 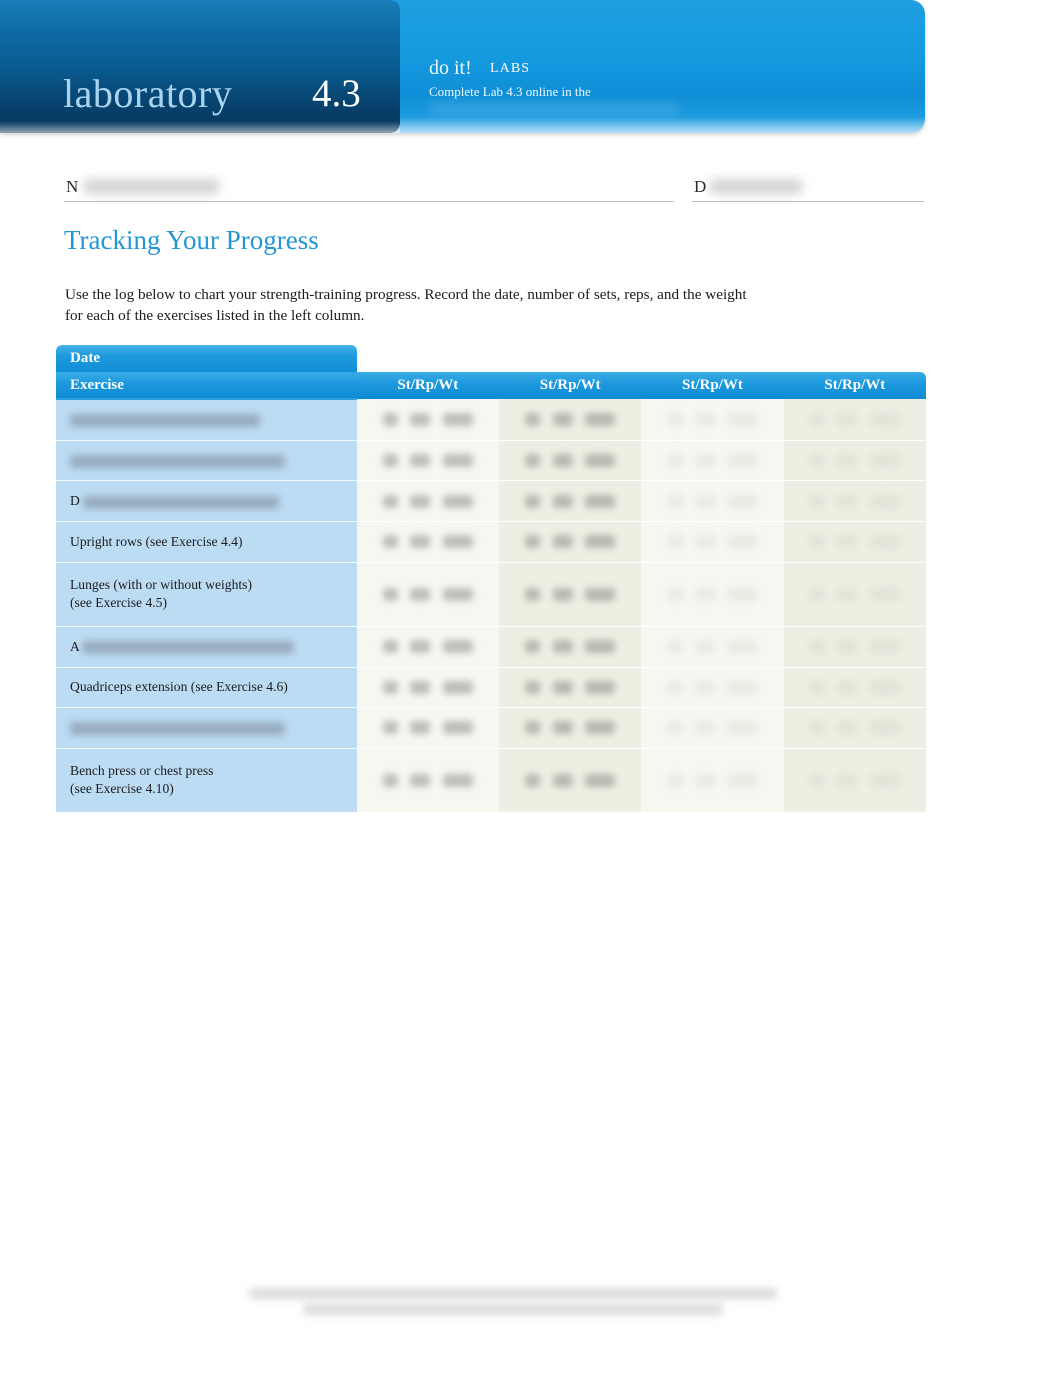 I want to click on exercise-label-redaction, so click(x=177, y=729).